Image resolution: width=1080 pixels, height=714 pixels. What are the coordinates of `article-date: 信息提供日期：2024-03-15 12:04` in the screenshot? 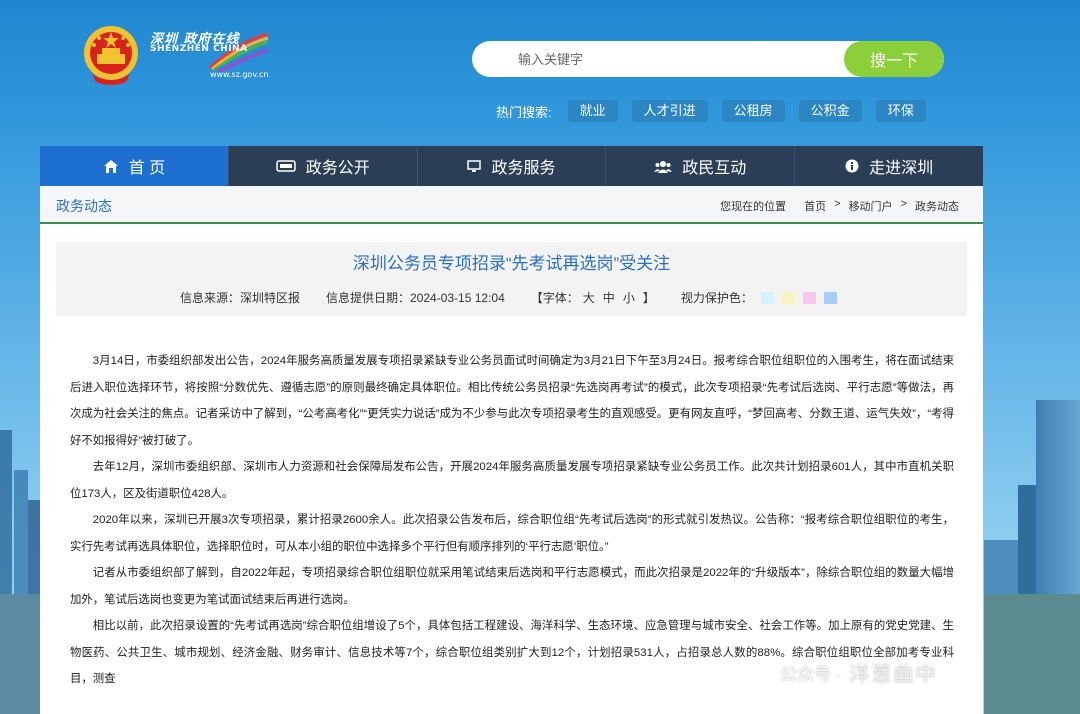 It's located at (415, 298).